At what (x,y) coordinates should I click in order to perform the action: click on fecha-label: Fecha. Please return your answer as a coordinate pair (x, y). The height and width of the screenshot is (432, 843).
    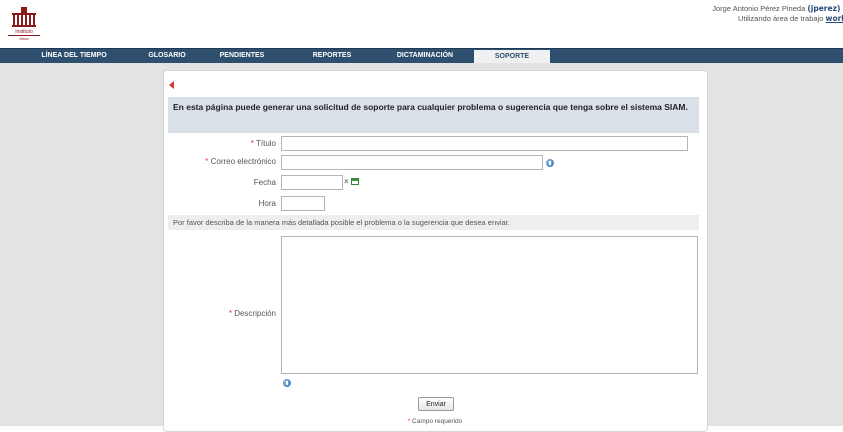
    Looking at the image, I should click on (264, 182).